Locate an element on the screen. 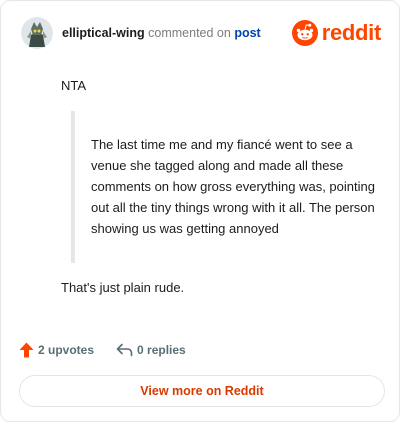 The image size is (400, 422). reply-arrow-icon is located at coordinates (124, 350).